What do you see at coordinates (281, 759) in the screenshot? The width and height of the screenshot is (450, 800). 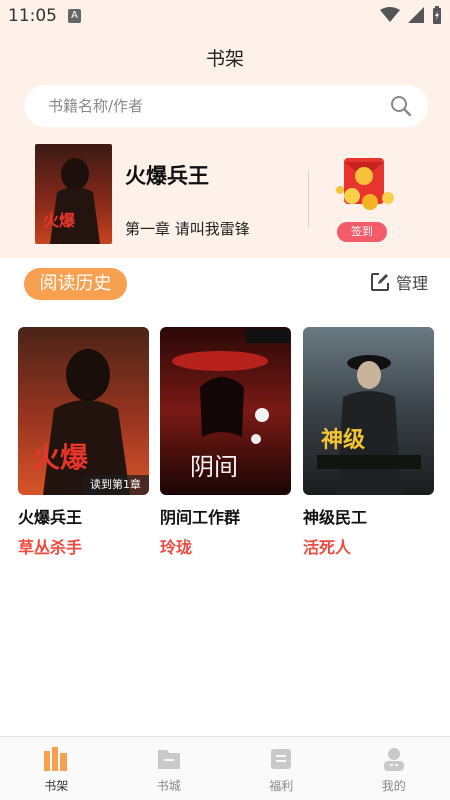 I see `welfare-icon` at bounding box center [281, 759].